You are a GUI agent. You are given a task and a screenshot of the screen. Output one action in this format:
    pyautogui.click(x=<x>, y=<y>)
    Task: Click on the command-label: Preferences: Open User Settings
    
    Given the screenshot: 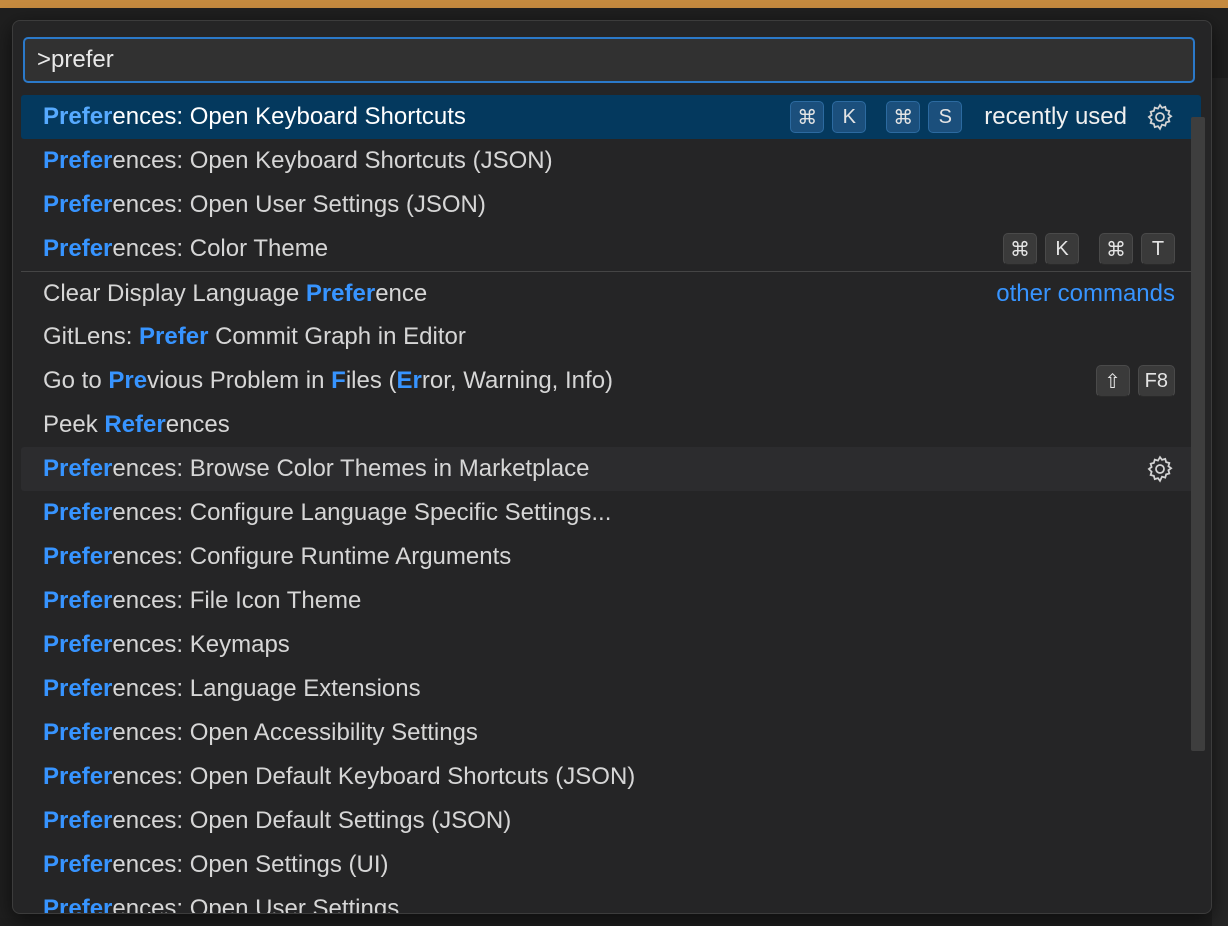 What is the action you would take?
    pyautogui.click(x=609, y=904)
    